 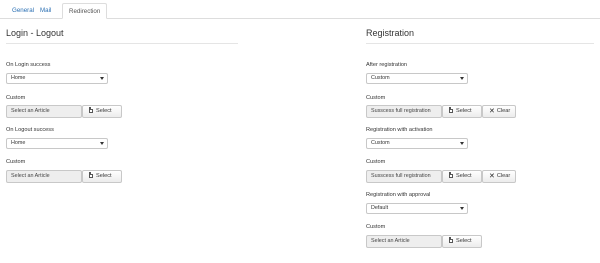 What do you see at coordinates (376, 162) in the screenshot?
I see `custom-activation-label: Custom` at bounding box center [376, 162].